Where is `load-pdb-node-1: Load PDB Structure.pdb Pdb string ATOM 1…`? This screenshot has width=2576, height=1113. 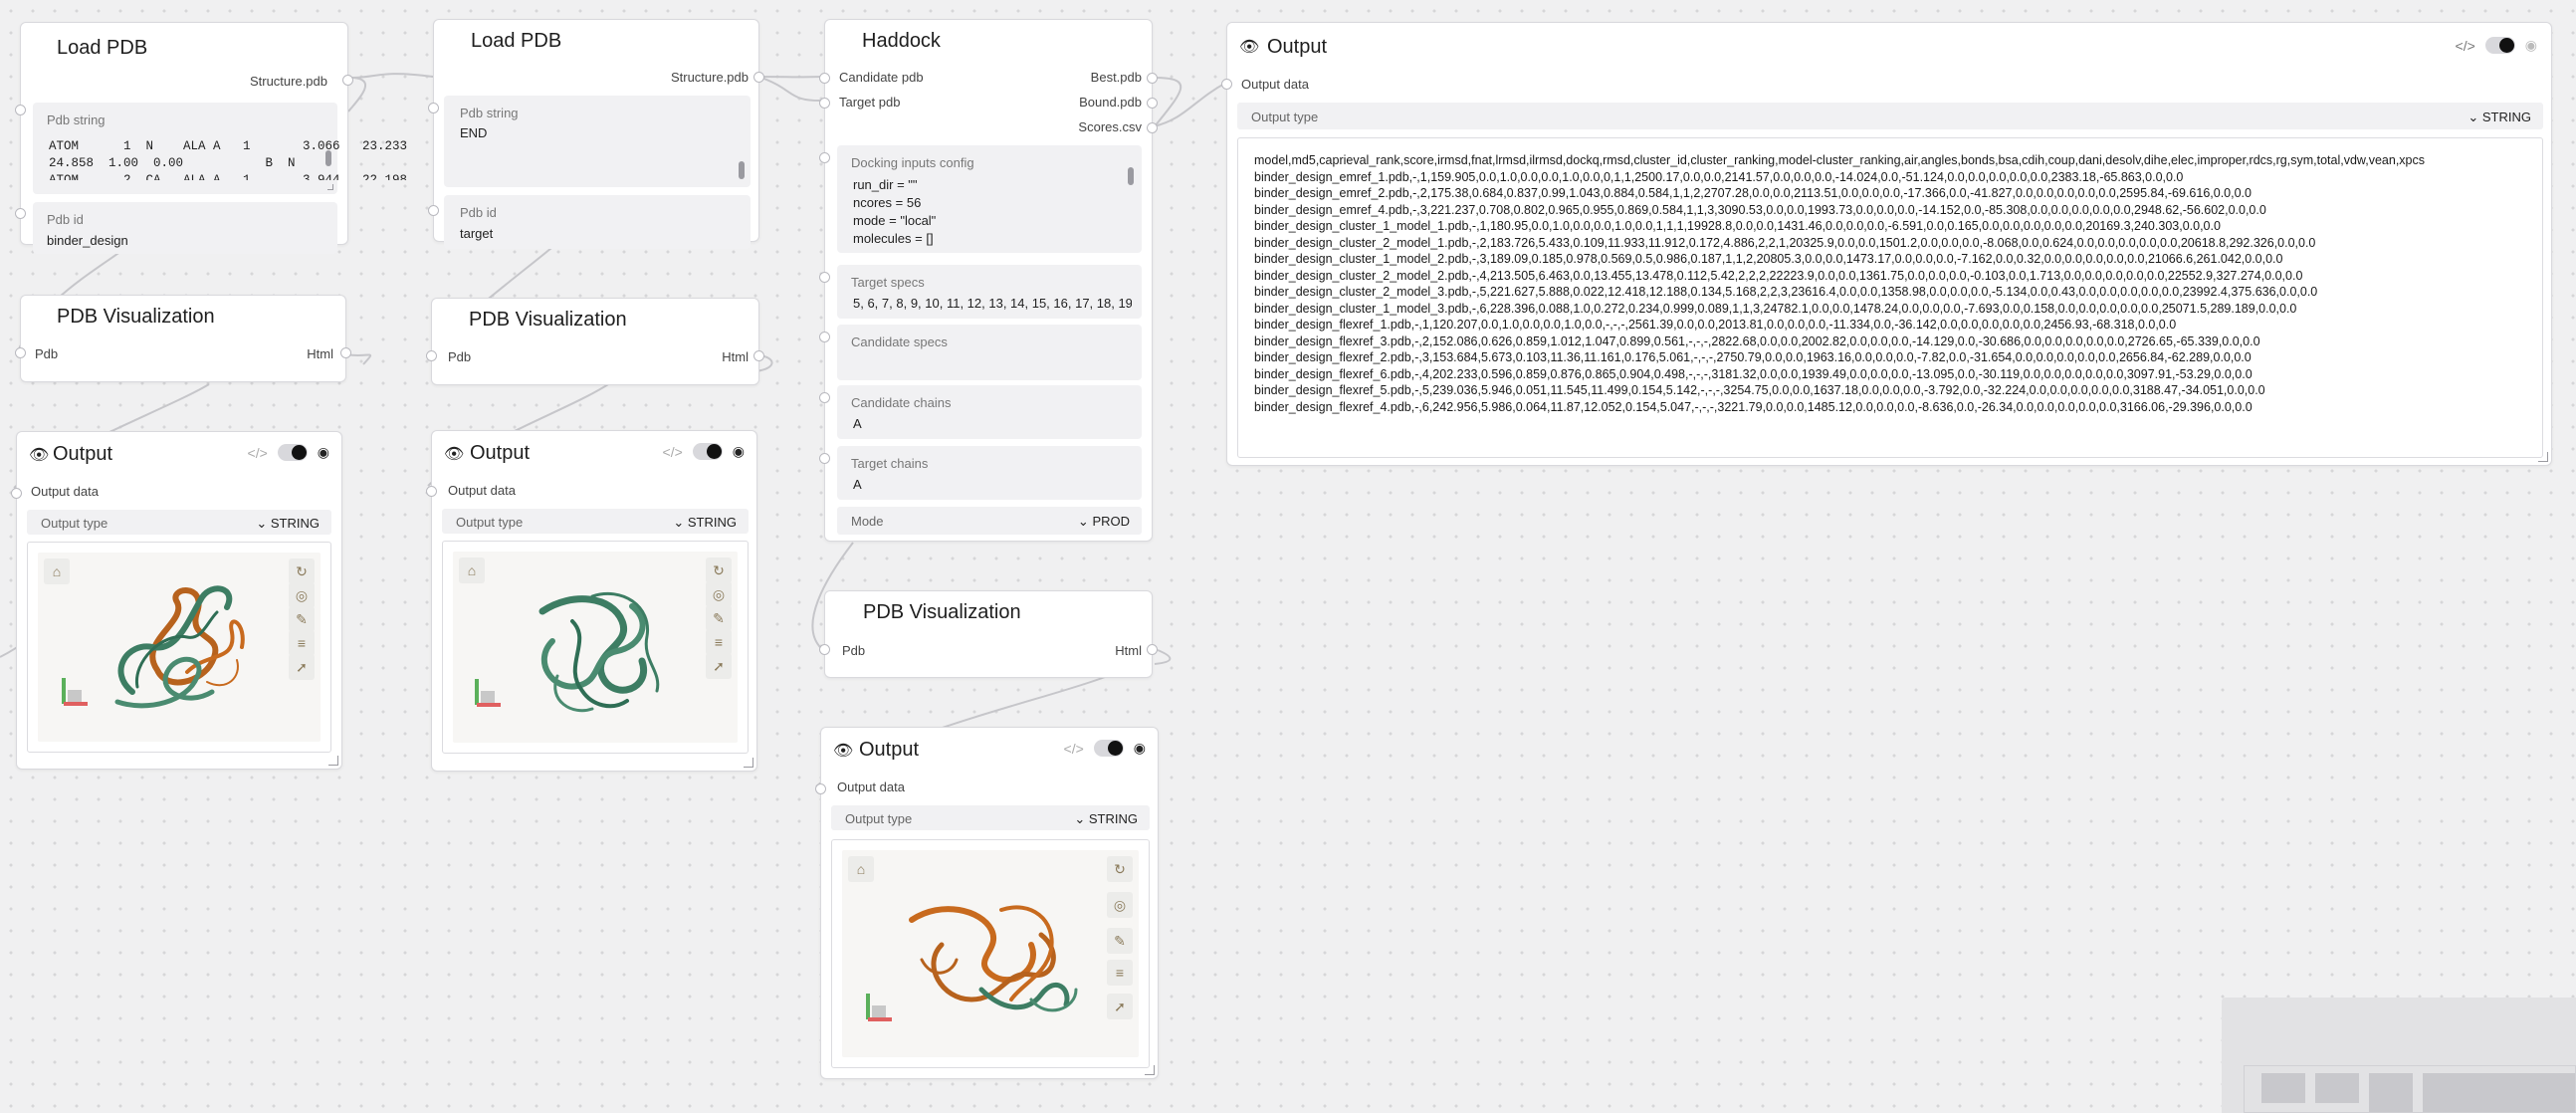 load-pdb-node-1: Load PDB Structure.pdb Pdb string ATOM 1… is located at coordinates (211, 138).